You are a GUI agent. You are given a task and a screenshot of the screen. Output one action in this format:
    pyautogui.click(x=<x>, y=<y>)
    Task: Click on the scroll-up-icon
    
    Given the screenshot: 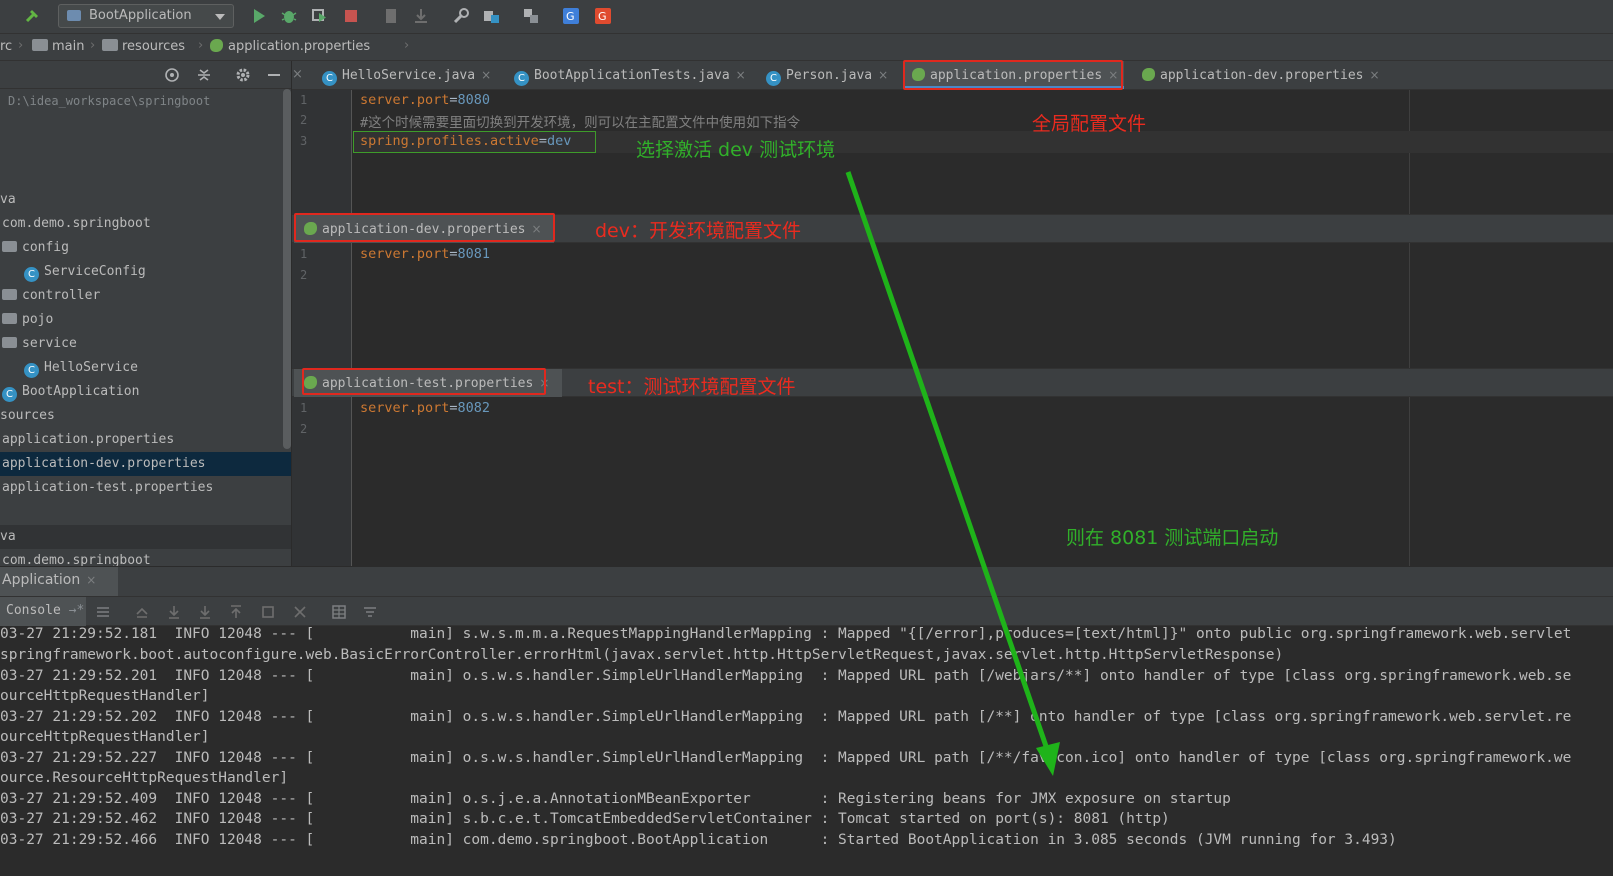 What is the action you would take?
    pyautogui.click(x=142, y=612)
    